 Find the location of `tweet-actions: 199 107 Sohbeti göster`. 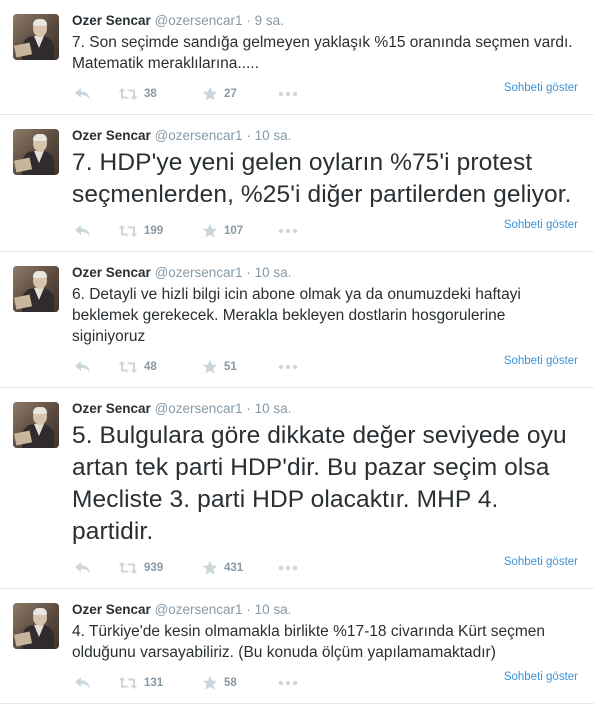

tweet-actions: 199 107 Sohbeti göster is located at coordinates (325, 231).